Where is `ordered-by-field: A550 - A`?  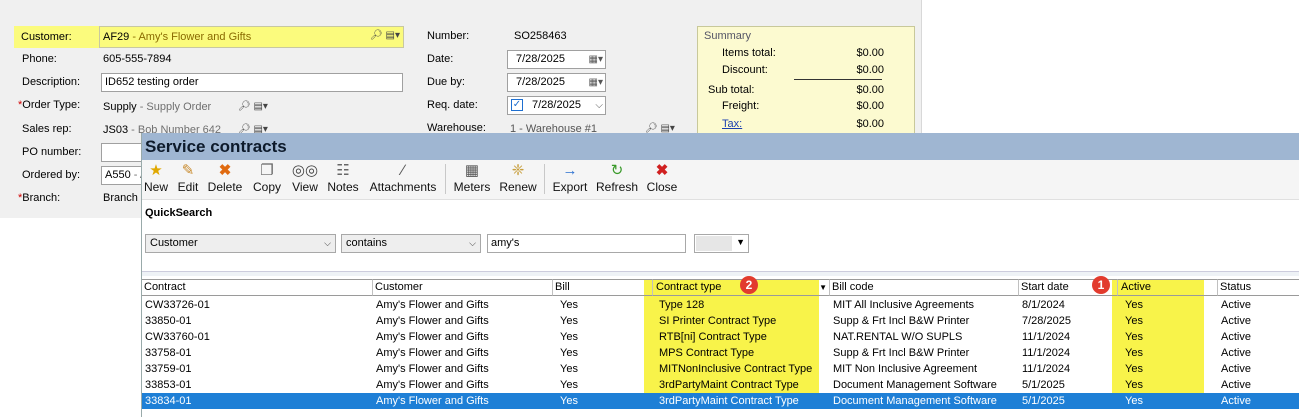 ordered-by-field: A550 - A is located at coordinates (122, 175).